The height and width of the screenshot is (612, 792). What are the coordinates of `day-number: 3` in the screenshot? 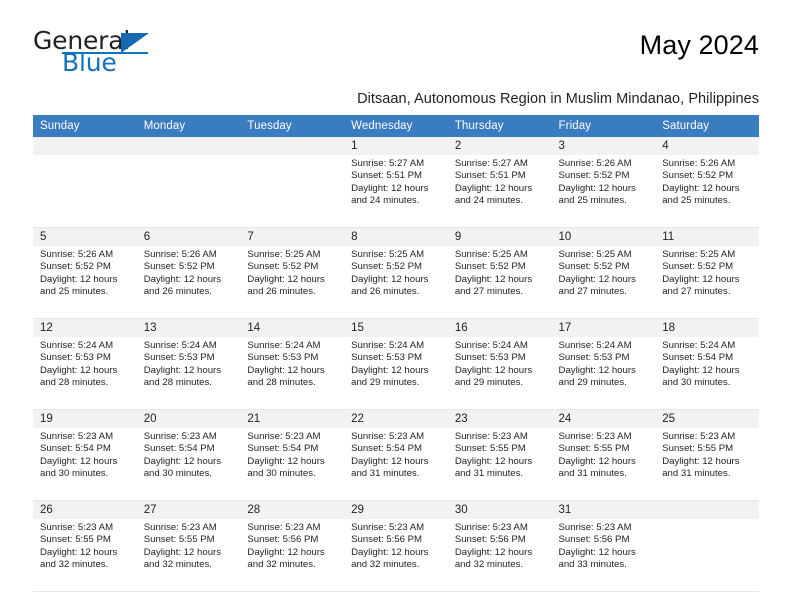 It's located at (603, 146).